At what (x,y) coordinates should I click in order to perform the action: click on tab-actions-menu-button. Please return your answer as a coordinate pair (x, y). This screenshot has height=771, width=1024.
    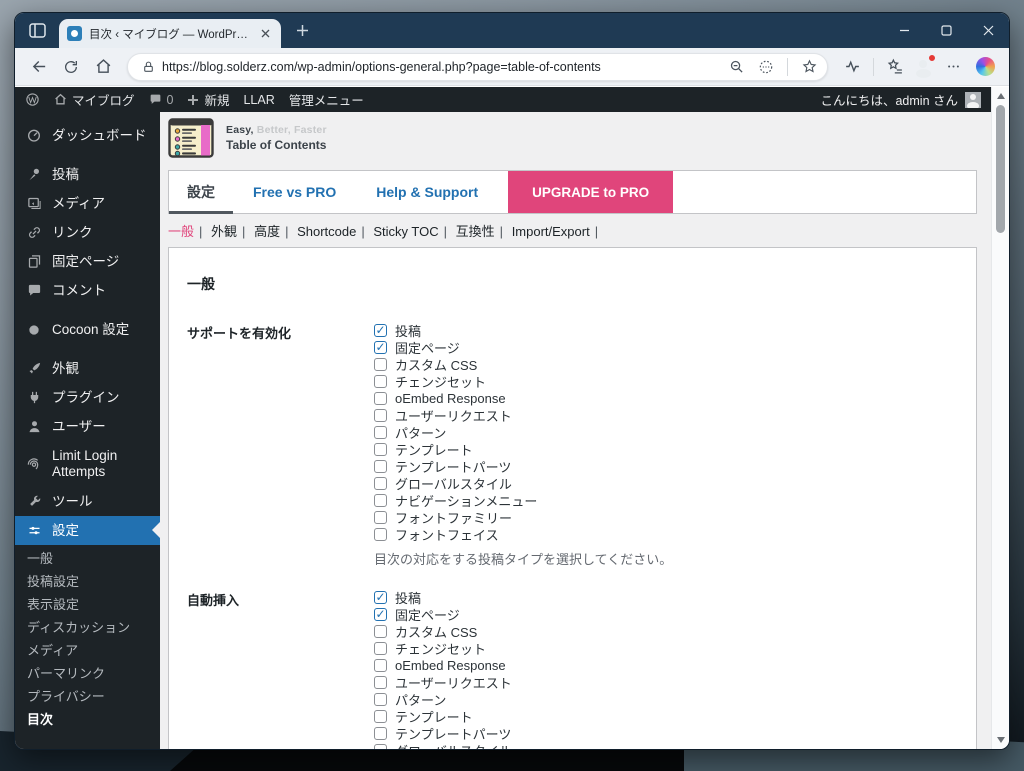
    Looking at the image, I should click on (37, 31).